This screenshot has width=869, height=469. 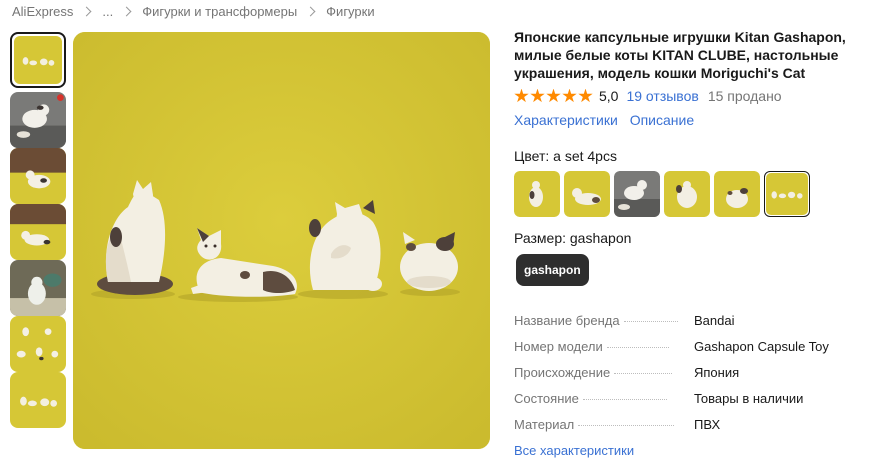 What do you see at coordinates (688, 400) in the screenshot?
I see `spec-row: Состояние Товары в наличии` at bounding box center [688, 400].